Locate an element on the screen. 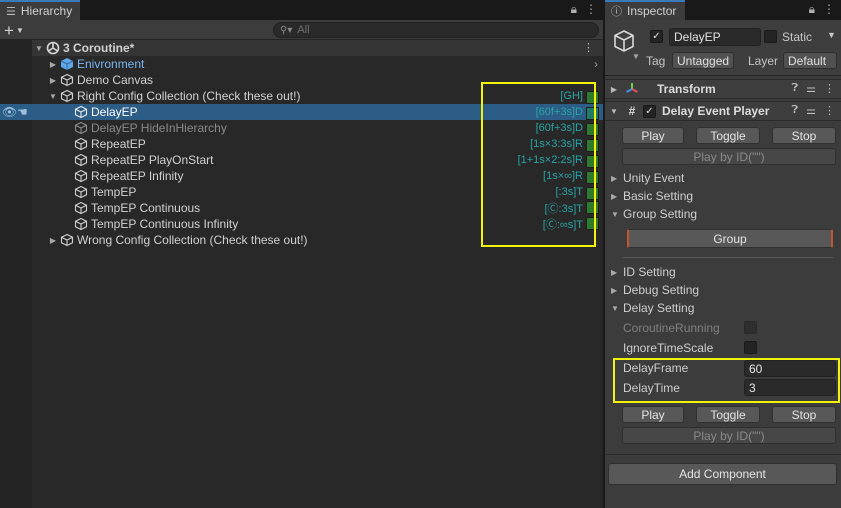  tag-dropdown: Untagged is located at coordinates (703, 60).